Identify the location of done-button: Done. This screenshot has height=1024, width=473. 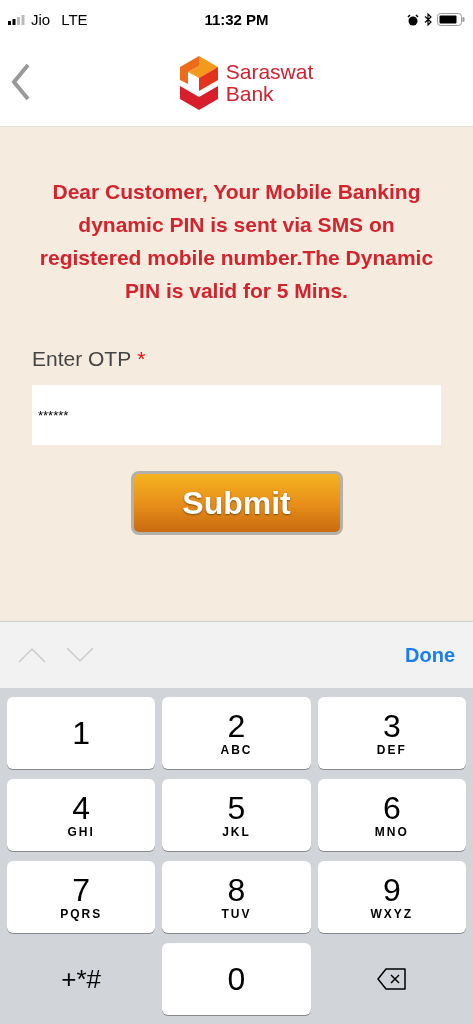
(430, 655).